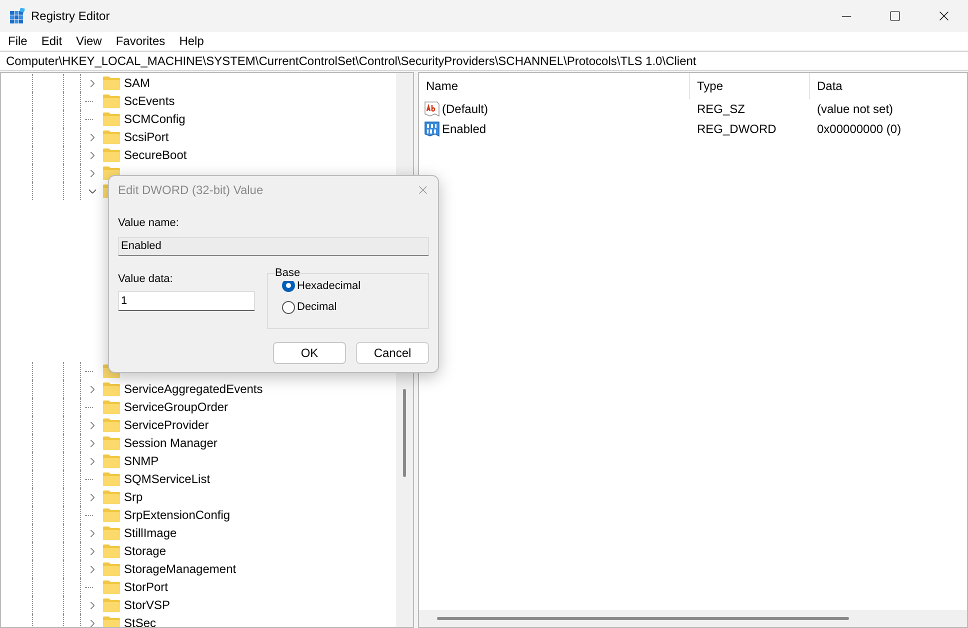 The height and width of the screenshot is (628, 968). Describe the element at coordinates (855, 109) in the screenshot. I see `value-data: (value not set)` at that location.